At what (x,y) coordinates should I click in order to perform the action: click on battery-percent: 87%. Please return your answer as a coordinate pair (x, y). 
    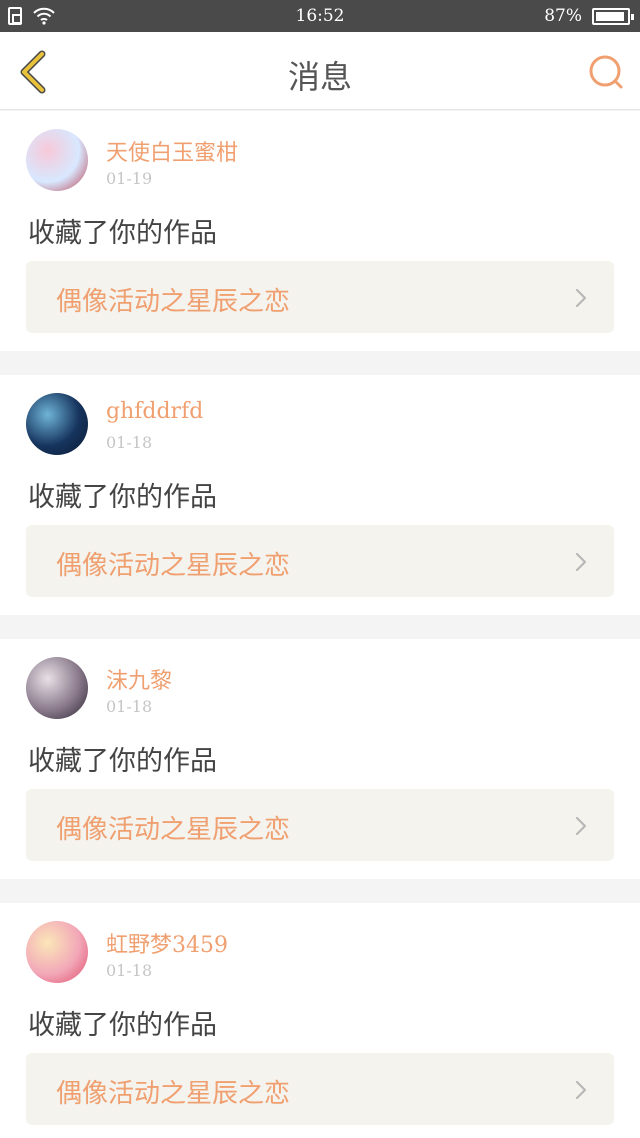
    Looking at the image, I should click on (563, 16).